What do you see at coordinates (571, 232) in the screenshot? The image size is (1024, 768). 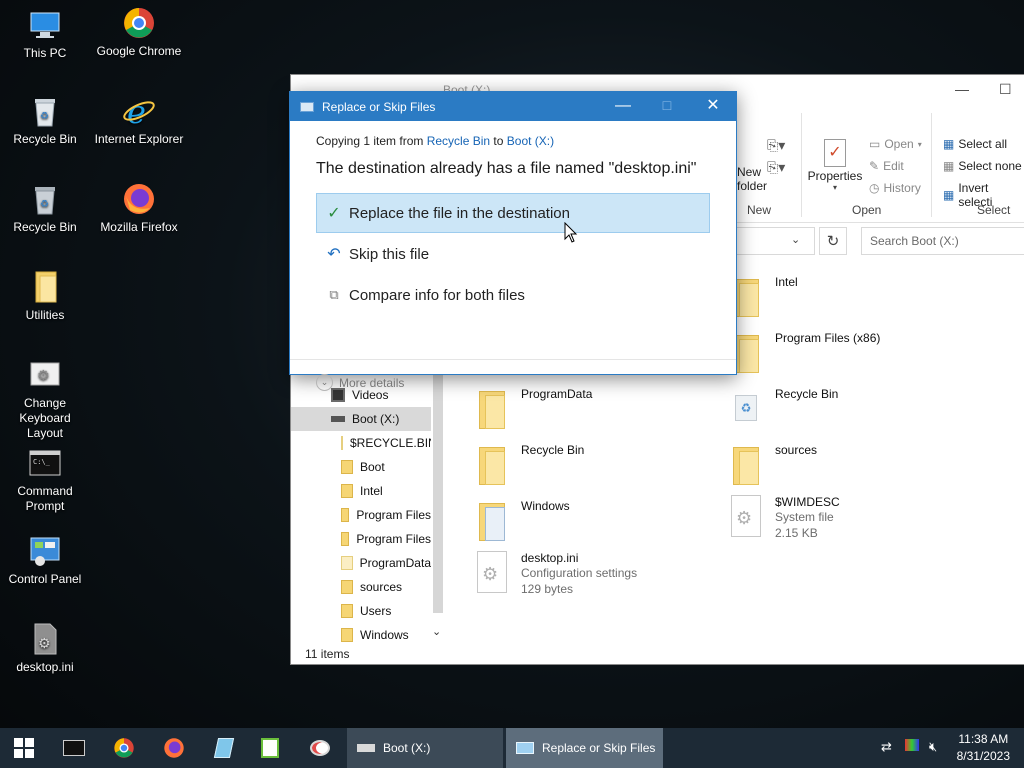 I see `mouse-cursor` at bounding box center [571, 232].